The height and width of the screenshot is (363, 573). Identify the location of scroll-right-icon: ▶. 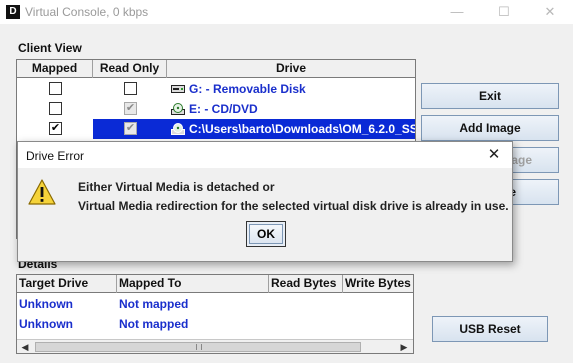
(404, 347).